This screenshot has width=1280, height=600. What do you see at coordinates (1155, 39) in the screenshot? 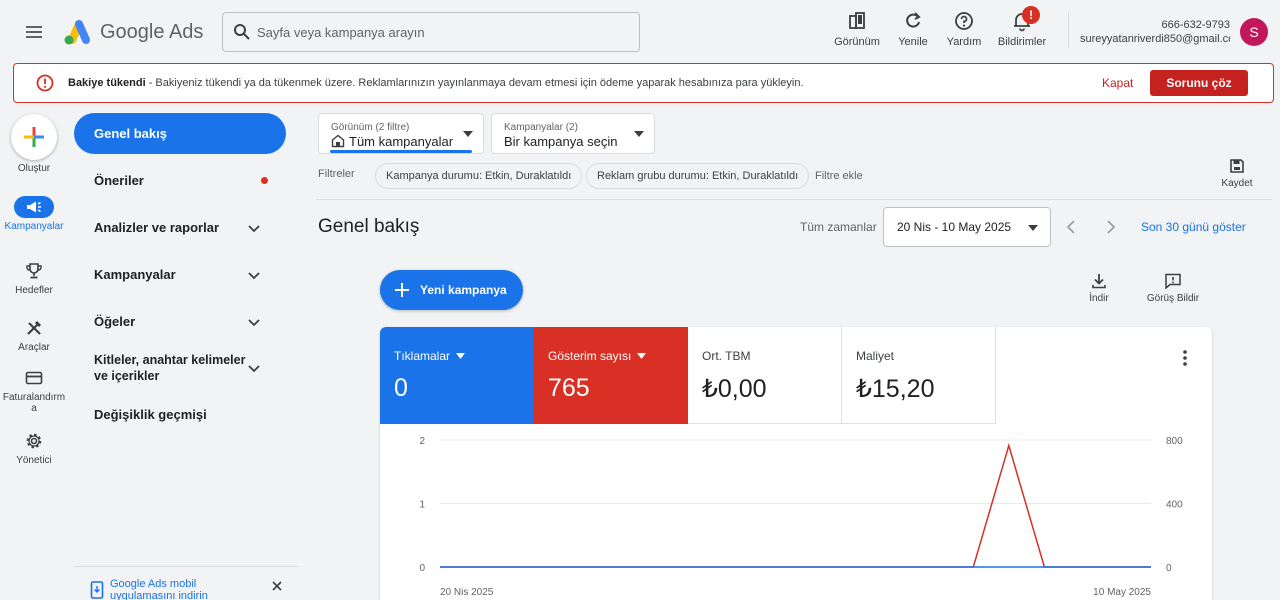
I see `account-email: sureyyatanriverdi850@gmail.com` at bounding box center [1155, 39].